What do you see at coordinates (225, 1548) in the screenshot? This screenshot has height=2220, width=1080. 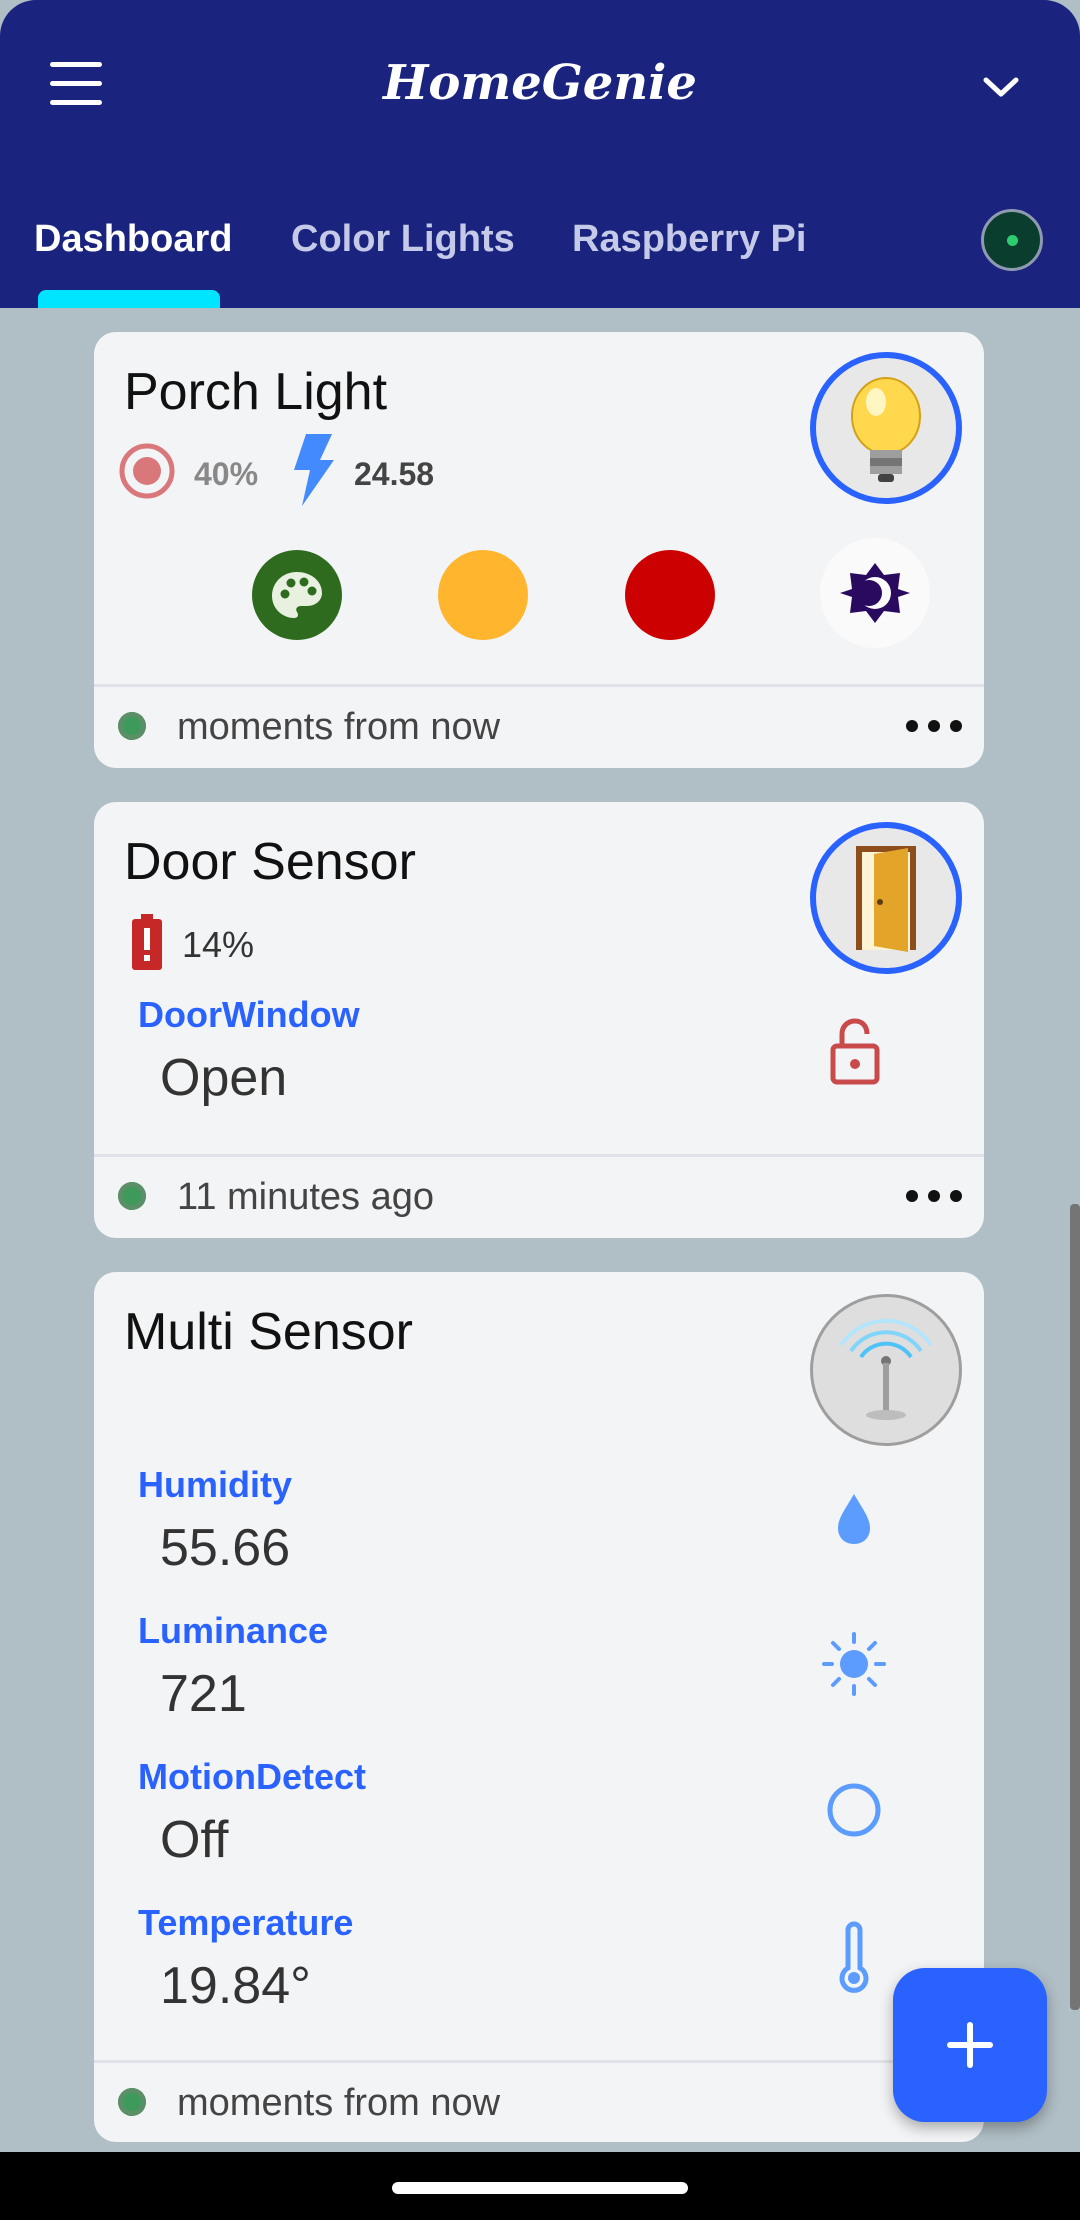 I see `property-value: 55.66` at bounding box center [225, 1548].